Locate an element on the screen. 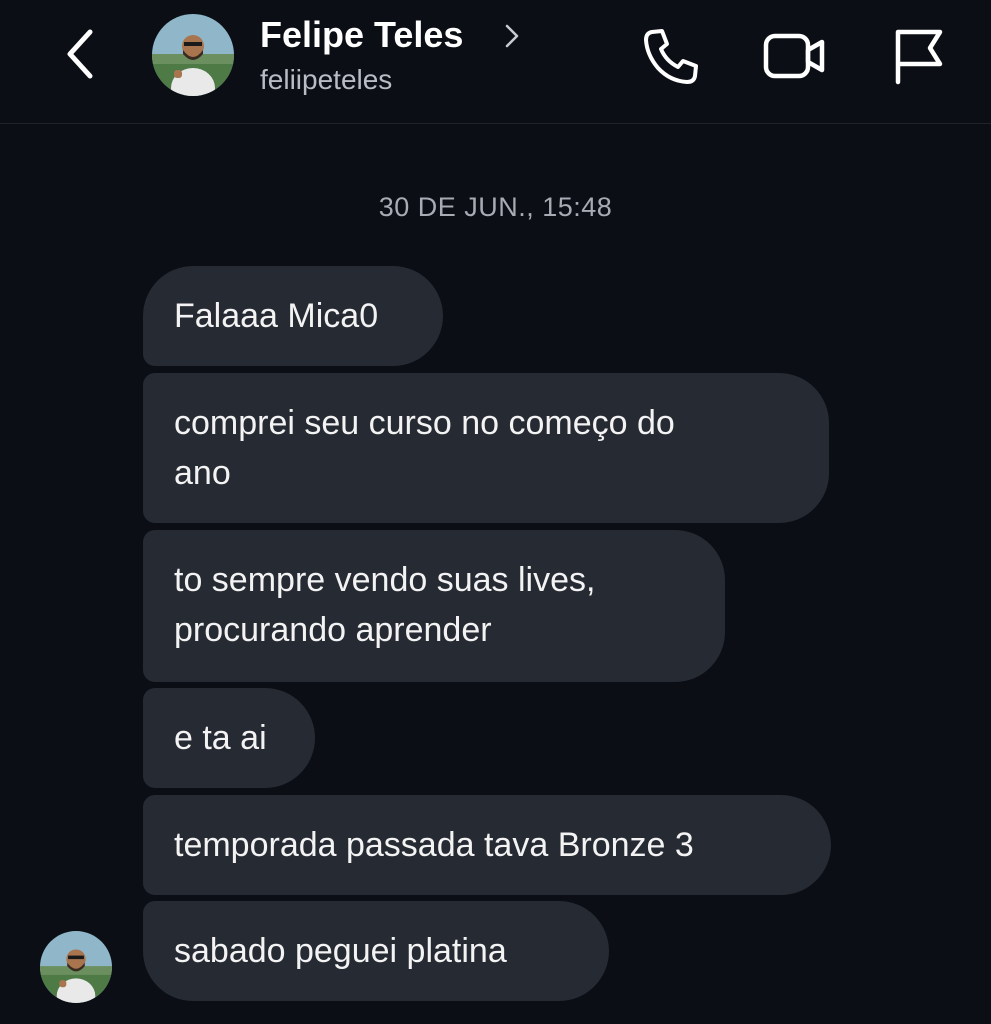  message-timestamp: 30 DE JUN., 15:48 is located at coordinates (495, 207).